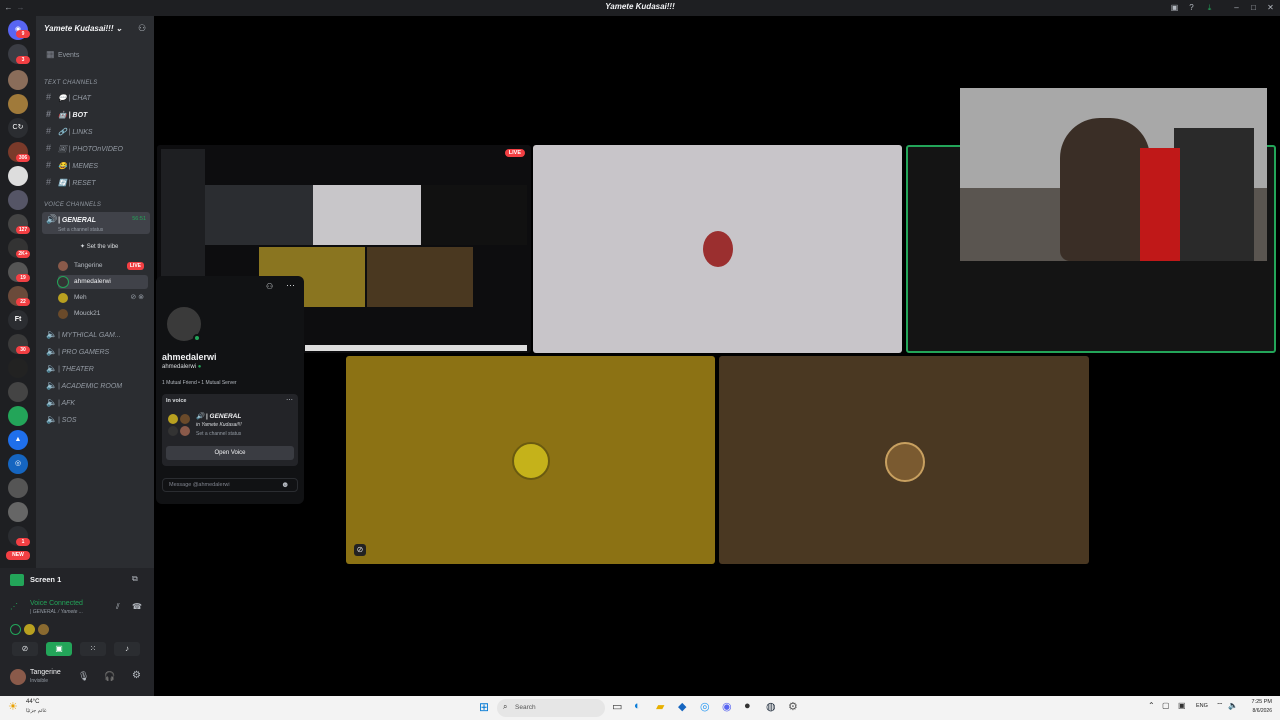  What do you see at coordinates (904, 460) in the screenshot?
I see `participant-tile-mouck21` at bounding box center [904, 460].